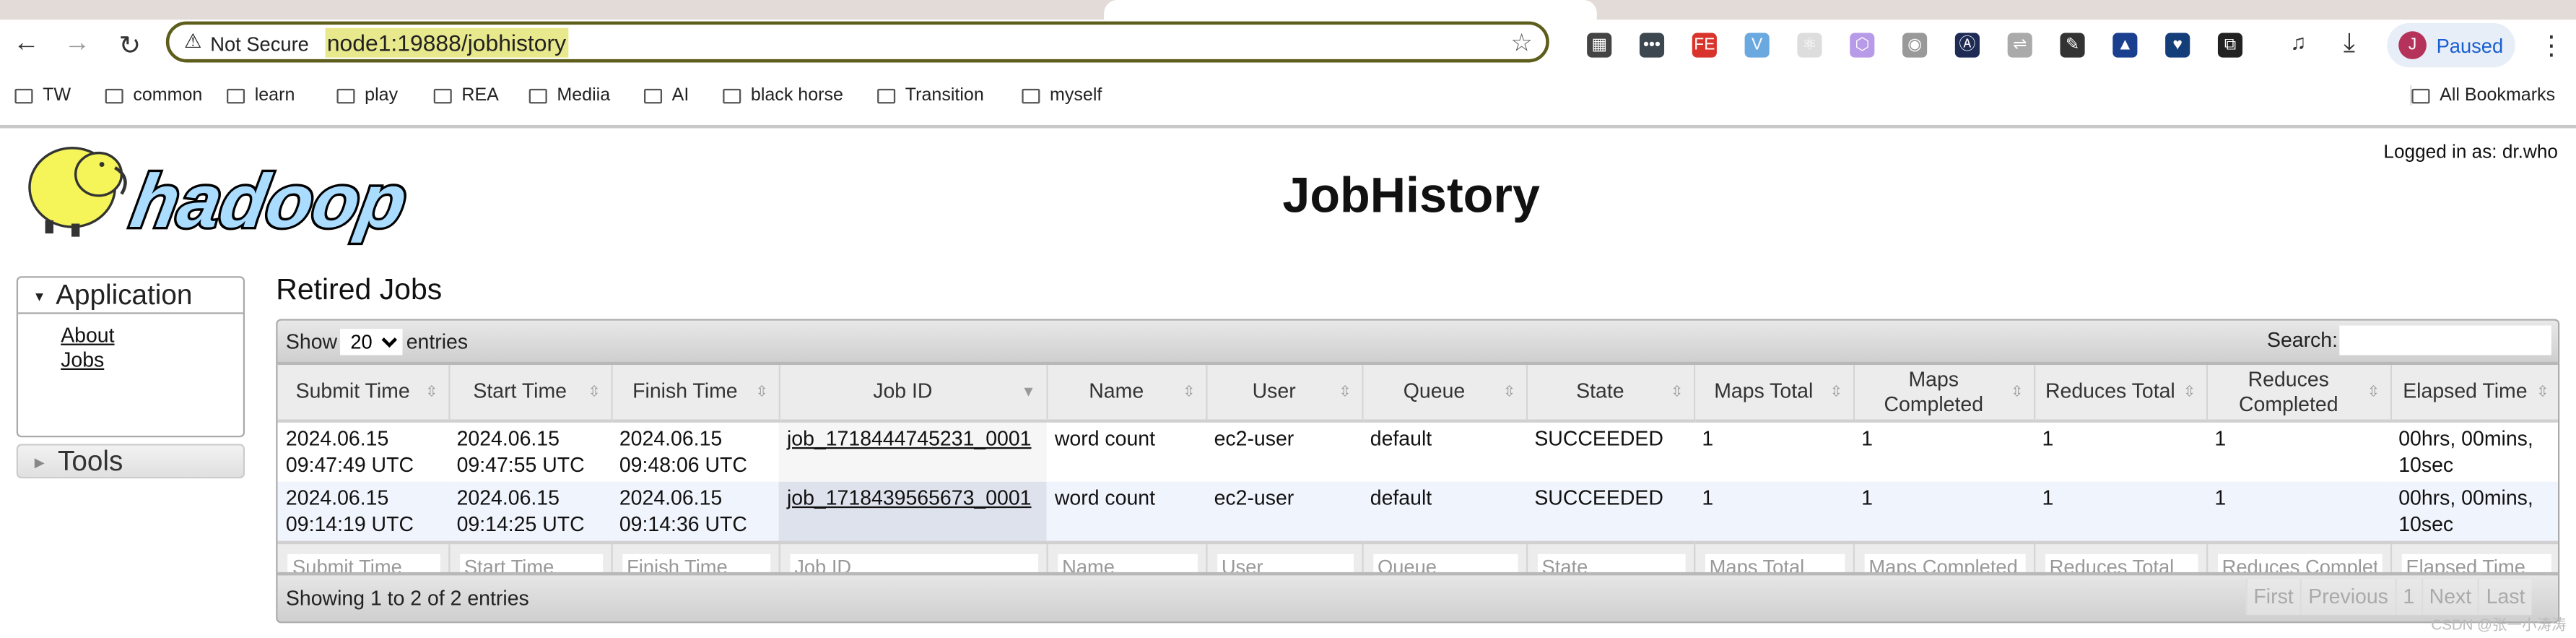 This screenshot has width=2576, height=638. What do you see at coordinates (530, 512) in the screenshot?
I see `table-cell: 2024.06.15 09:14:25 UTC` at bounding box center [530, 512].